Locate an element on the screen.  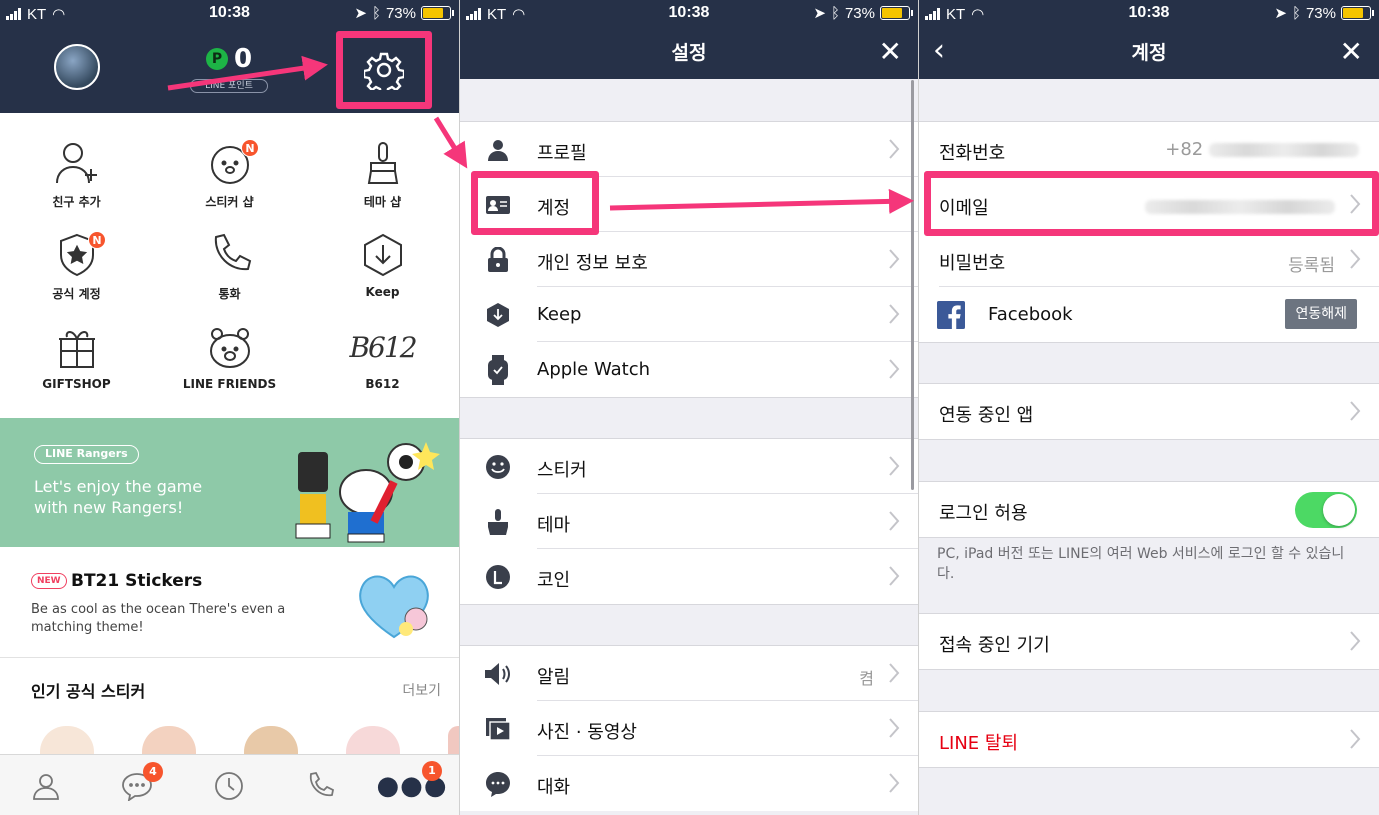
grid-theme-shop: 테마 샵 is located at coordinates (382, 173).